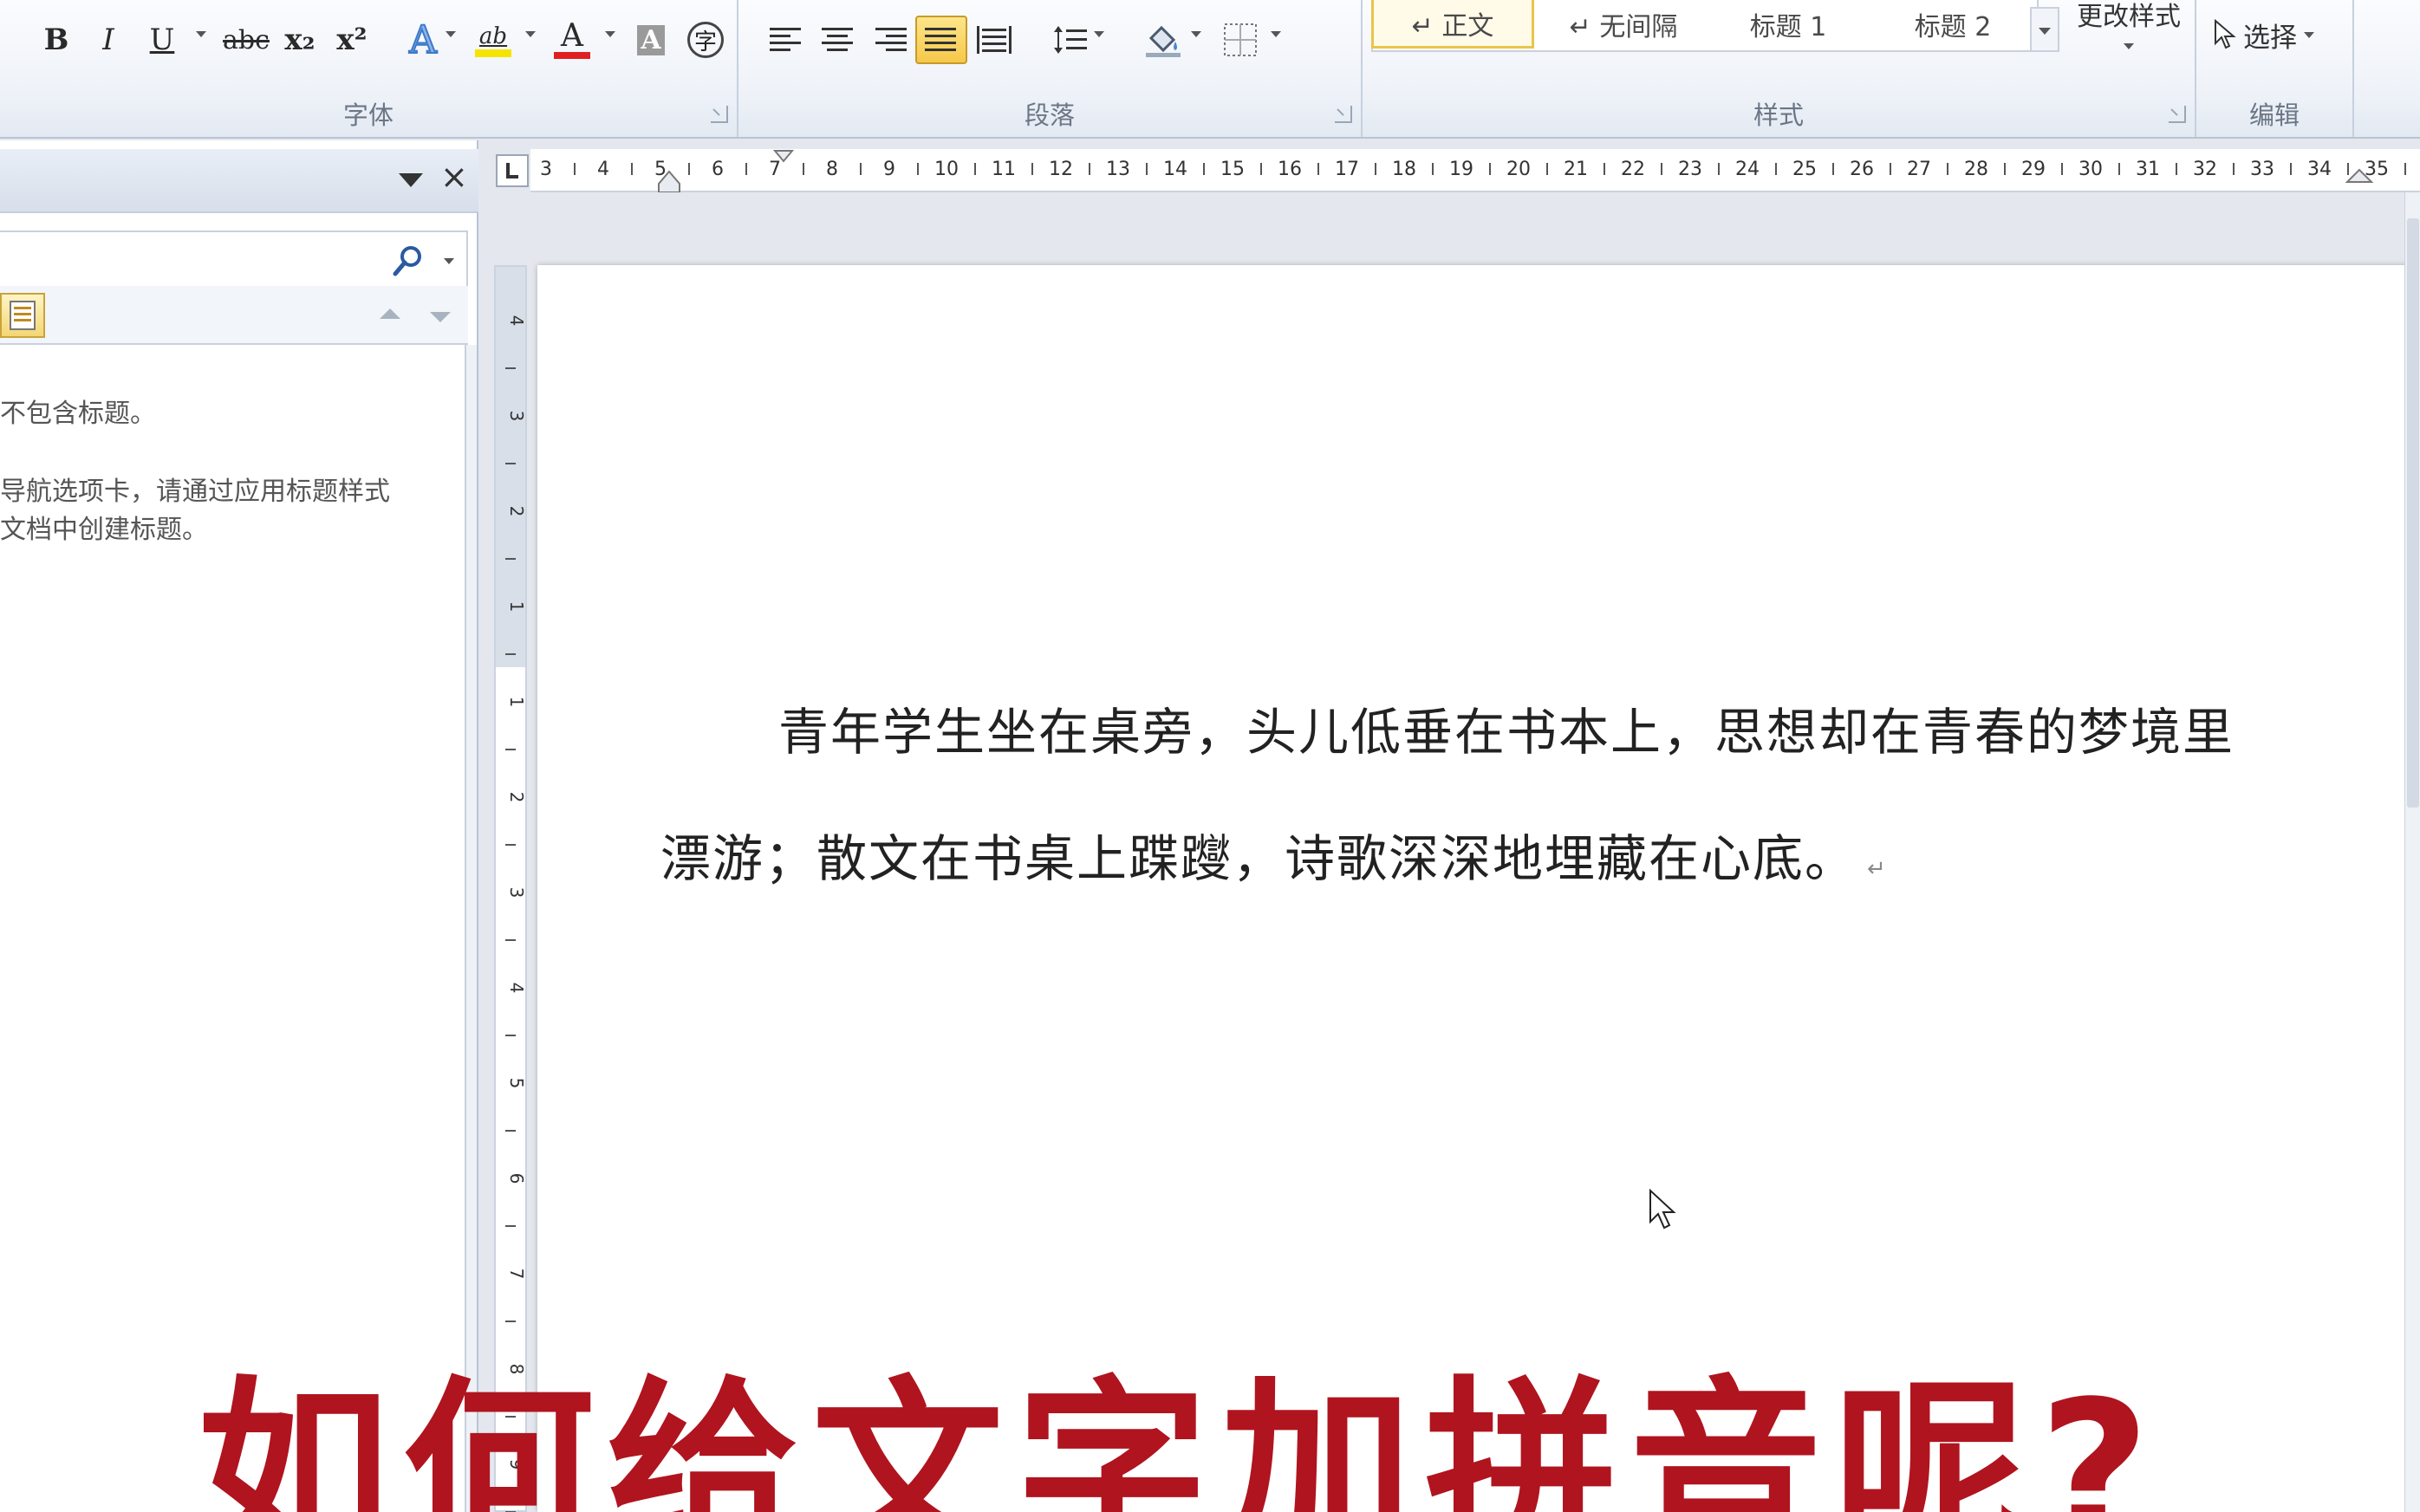 Image resolution: width=2420 pixels, height=1512 pixels. I want to click on text-effects-dropdown-icon, so click(451, 34).